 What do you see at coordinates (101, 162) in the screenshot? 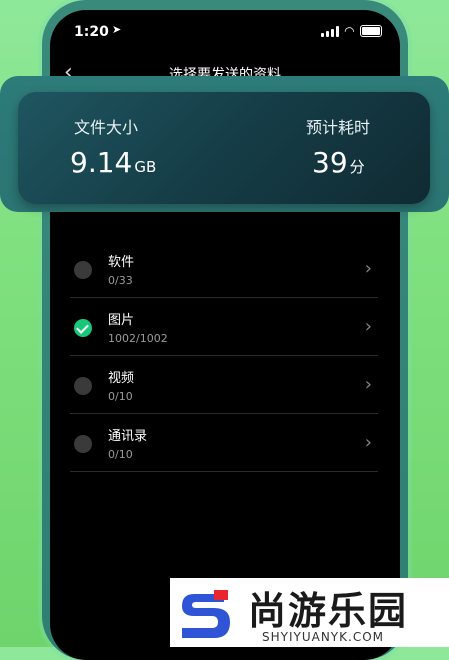
I see `file-size-number: 9.14` at bounding box center [101, 162].